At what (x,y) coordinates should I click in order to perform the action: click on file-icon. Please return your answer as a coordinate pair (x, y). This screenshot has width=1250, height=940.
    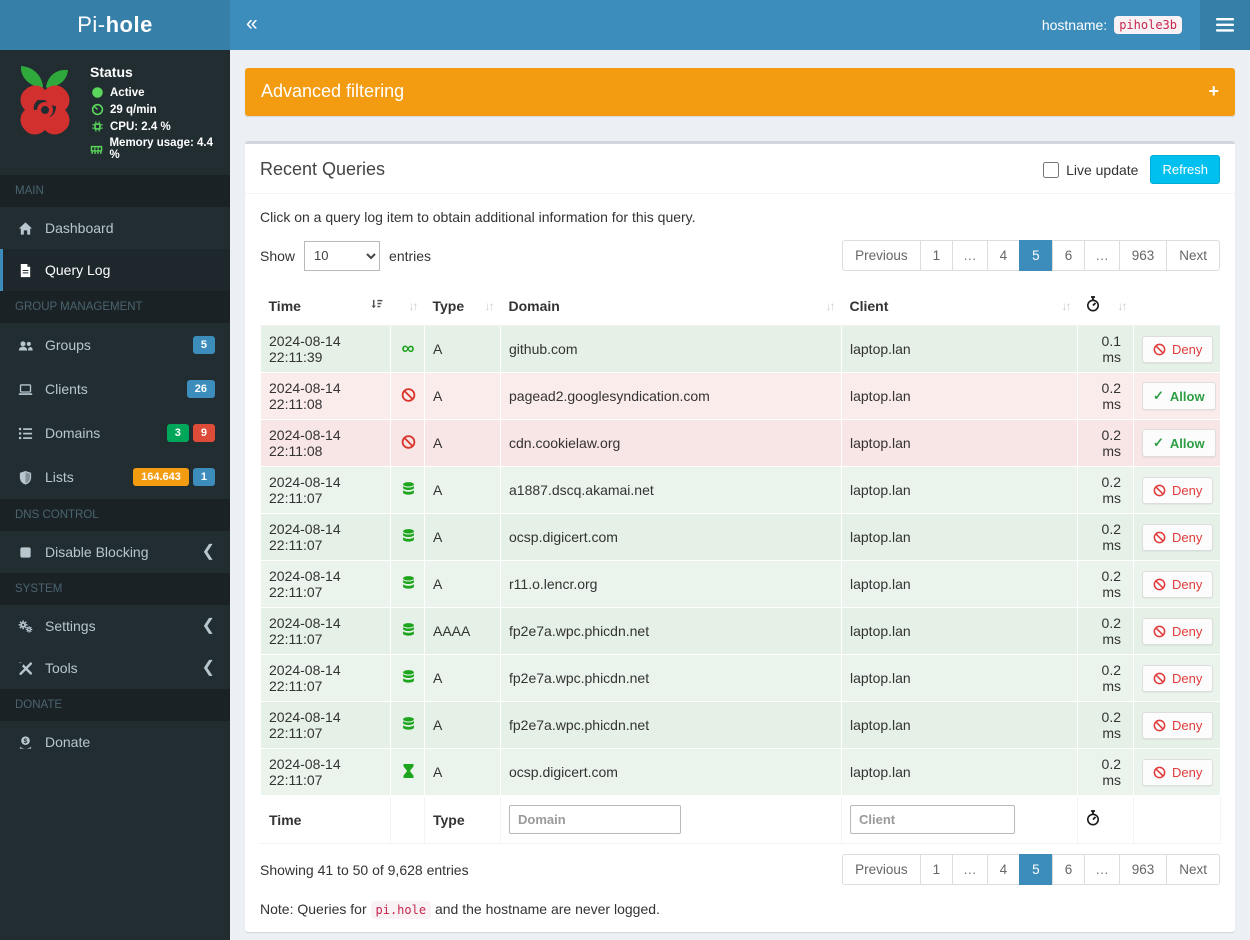
    Looking at the image, I should click on (25, 270).